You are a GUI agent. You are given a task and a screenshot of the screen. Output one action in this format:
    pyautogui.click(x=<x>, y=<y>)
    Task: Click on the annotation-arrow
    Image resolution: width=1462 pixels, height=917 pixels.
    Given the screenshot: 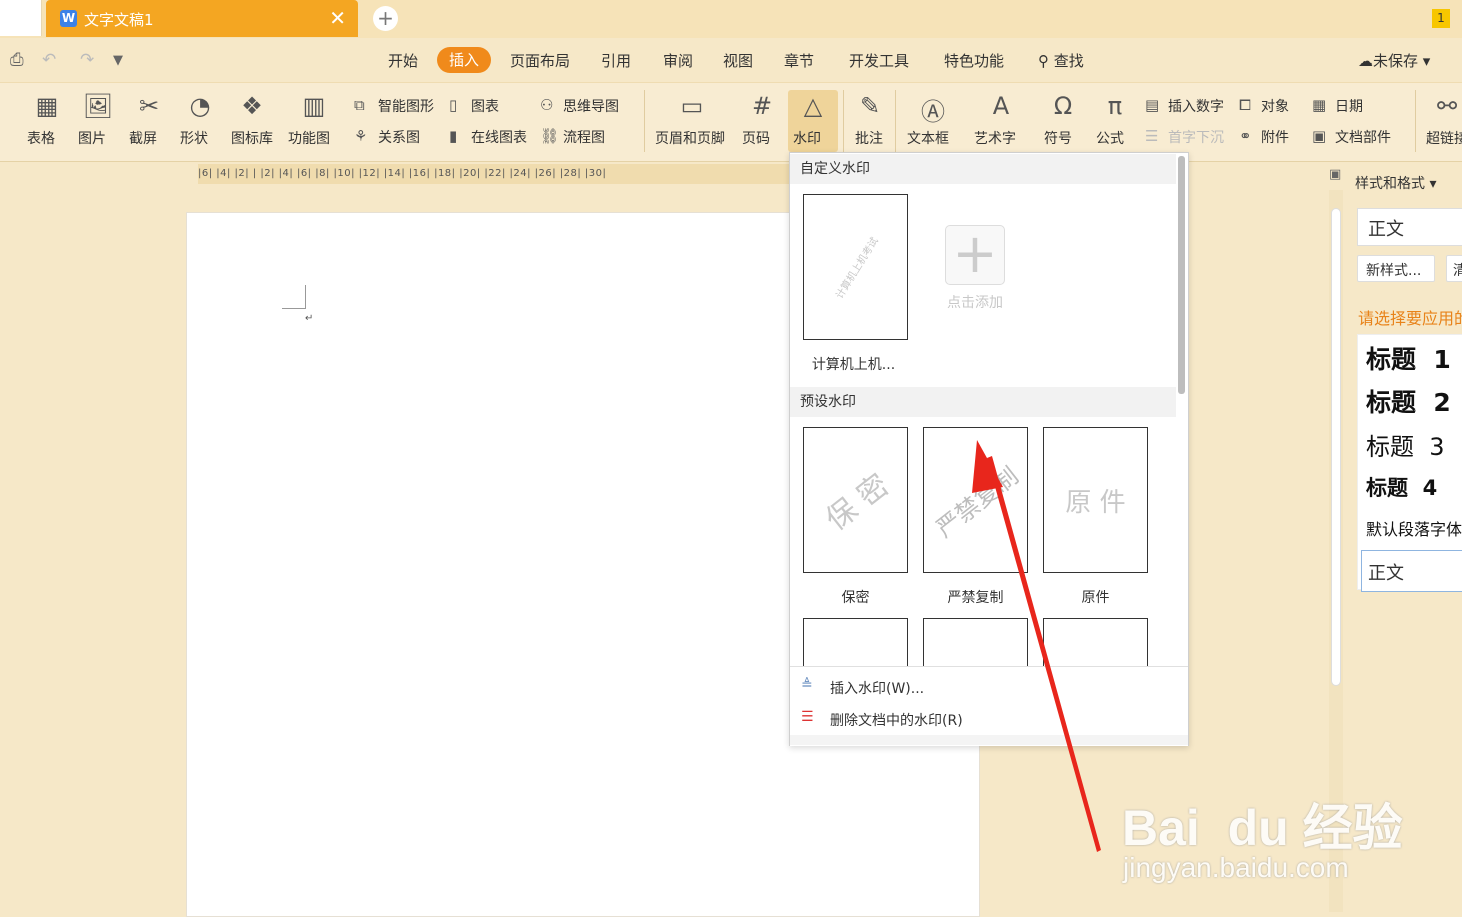 What is the action you would take?
    pyautogui.click(x=1036, y=646)
    